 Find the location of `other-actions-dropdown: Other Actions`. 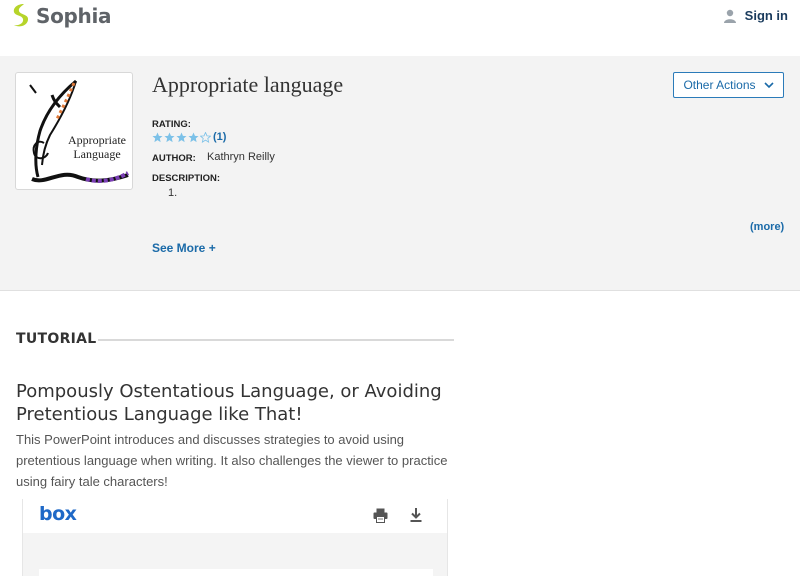

other-actions-dropdown: Other Actions is located at coordinates (728, 85).